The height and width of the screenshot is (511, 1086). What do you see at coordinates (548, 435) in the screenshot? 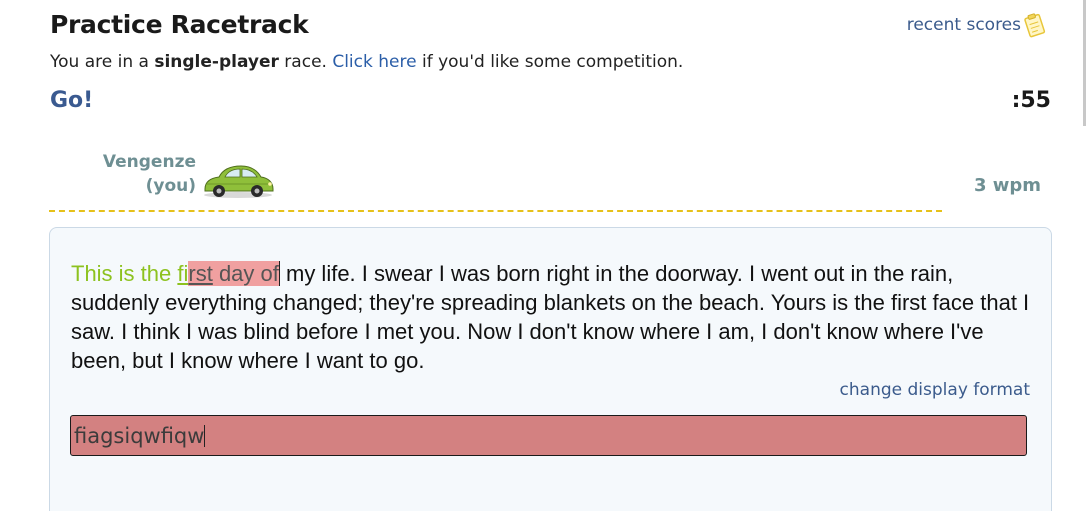
I see `typing-input: fiagsiqwfiqw` at bounding box center [548, 435].